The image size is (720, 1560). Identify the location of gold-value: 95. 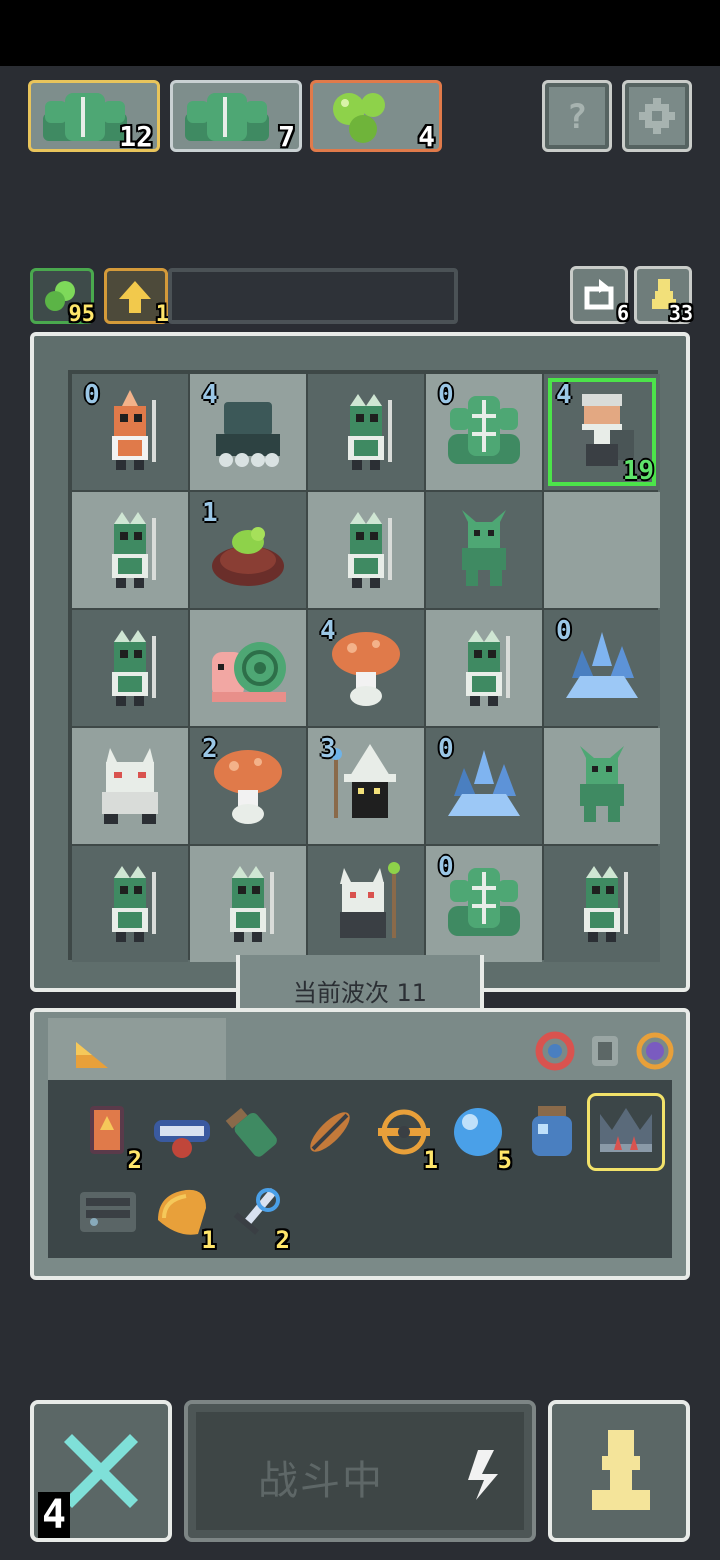
(82, 314).